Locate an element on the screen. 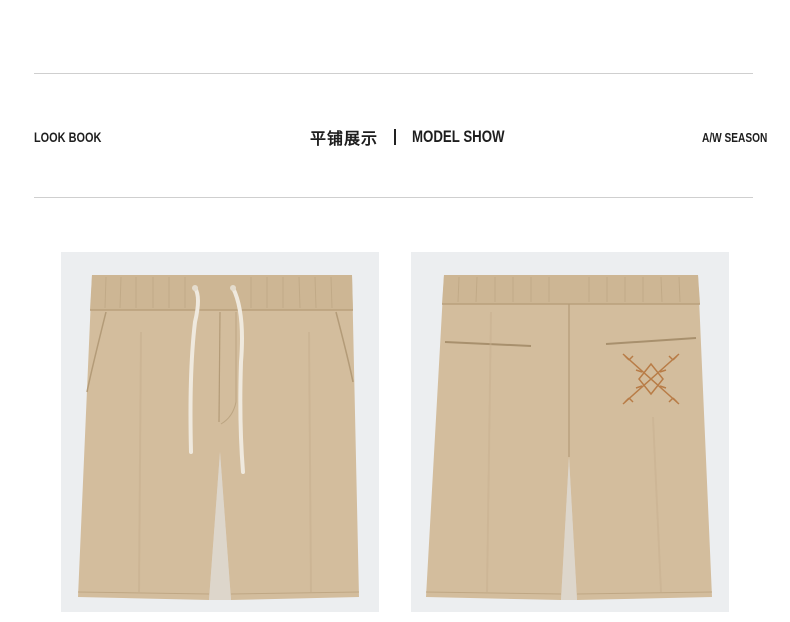 The width and height of the screenshot is (790, 622). top-divider is located at coordinates (393, 73).